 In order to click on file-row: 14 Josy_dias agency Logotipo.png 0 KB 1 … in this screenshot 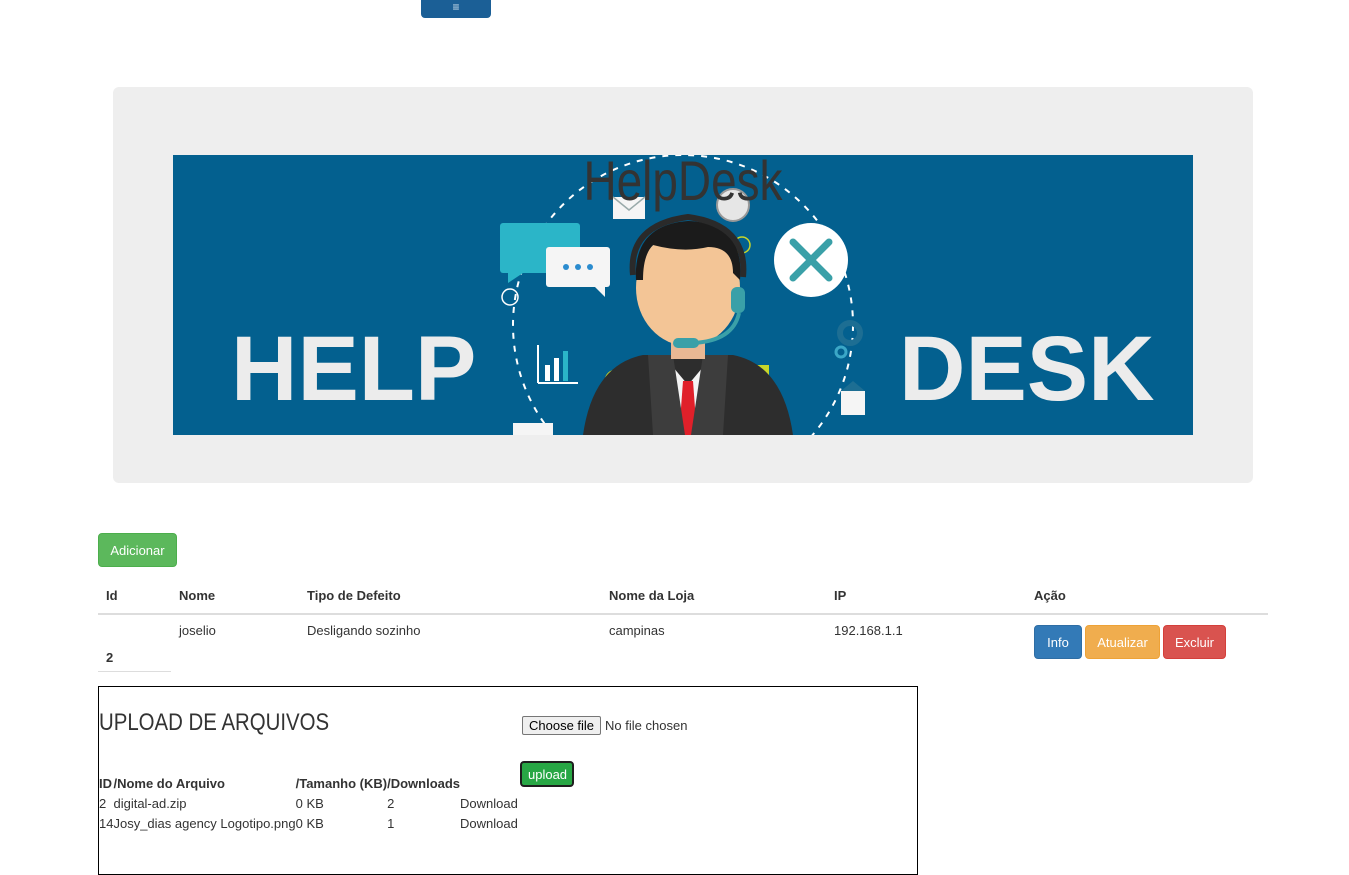, I will do `click(308, 823)`.